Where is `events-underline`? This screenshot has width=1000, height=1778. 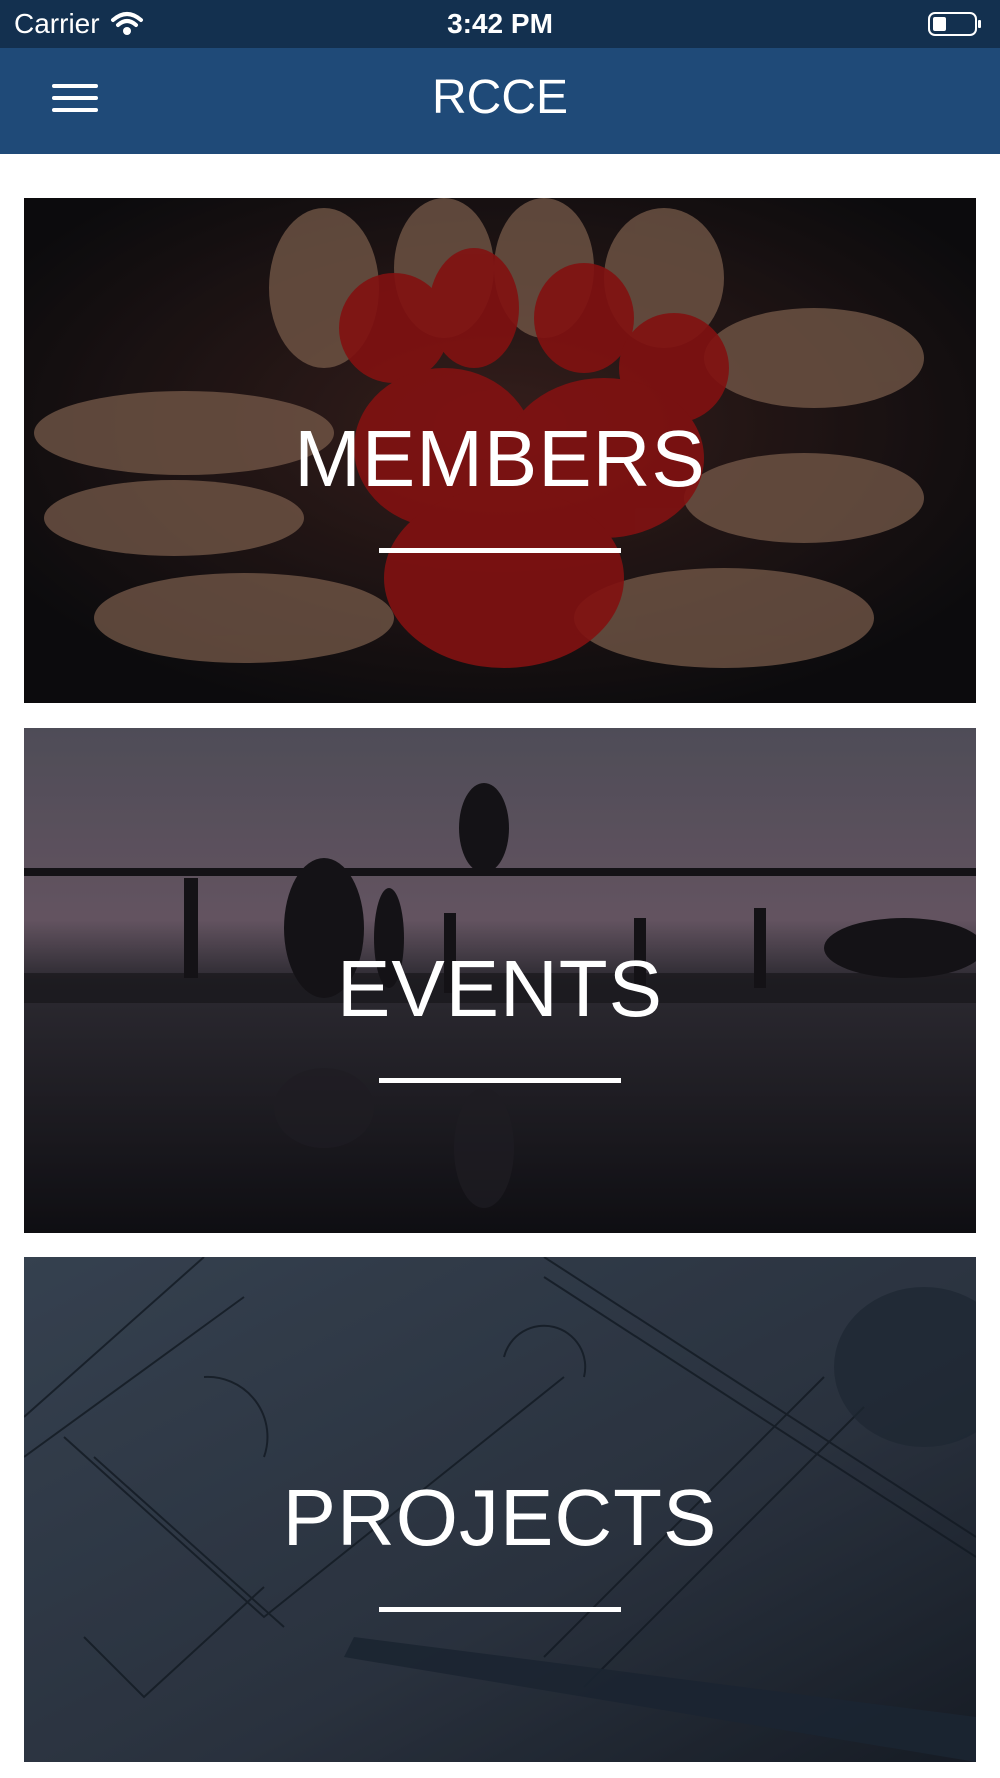 events-underline is located at coordinates (500, 1080).